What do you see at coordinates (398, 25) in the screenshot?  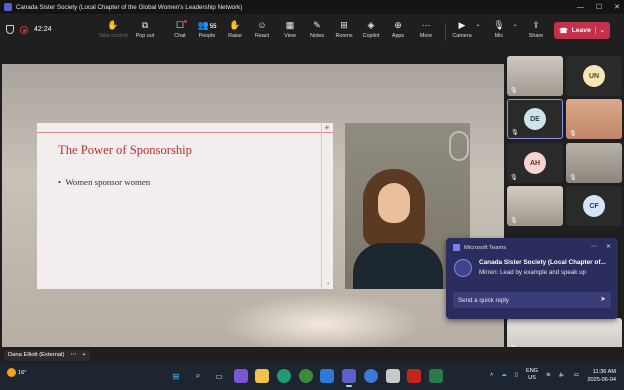 I see `apps-icon: ⊕` at bounding box center [398, 25].